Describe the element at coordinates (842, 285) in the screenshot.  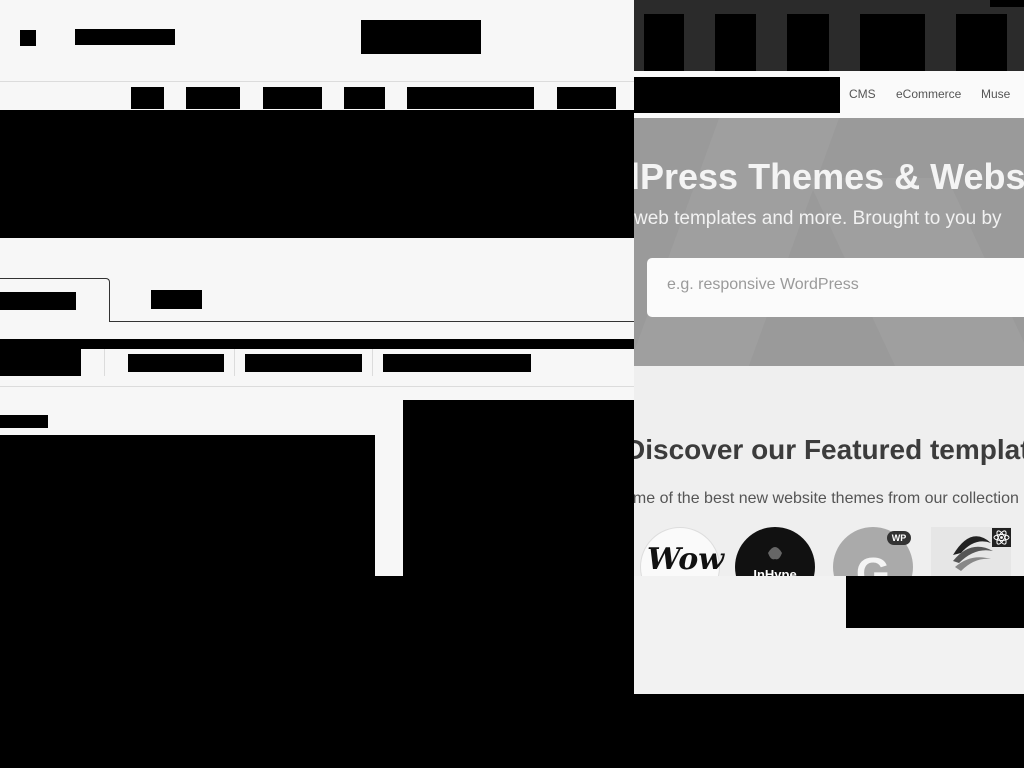
I see `search-input` at that location.